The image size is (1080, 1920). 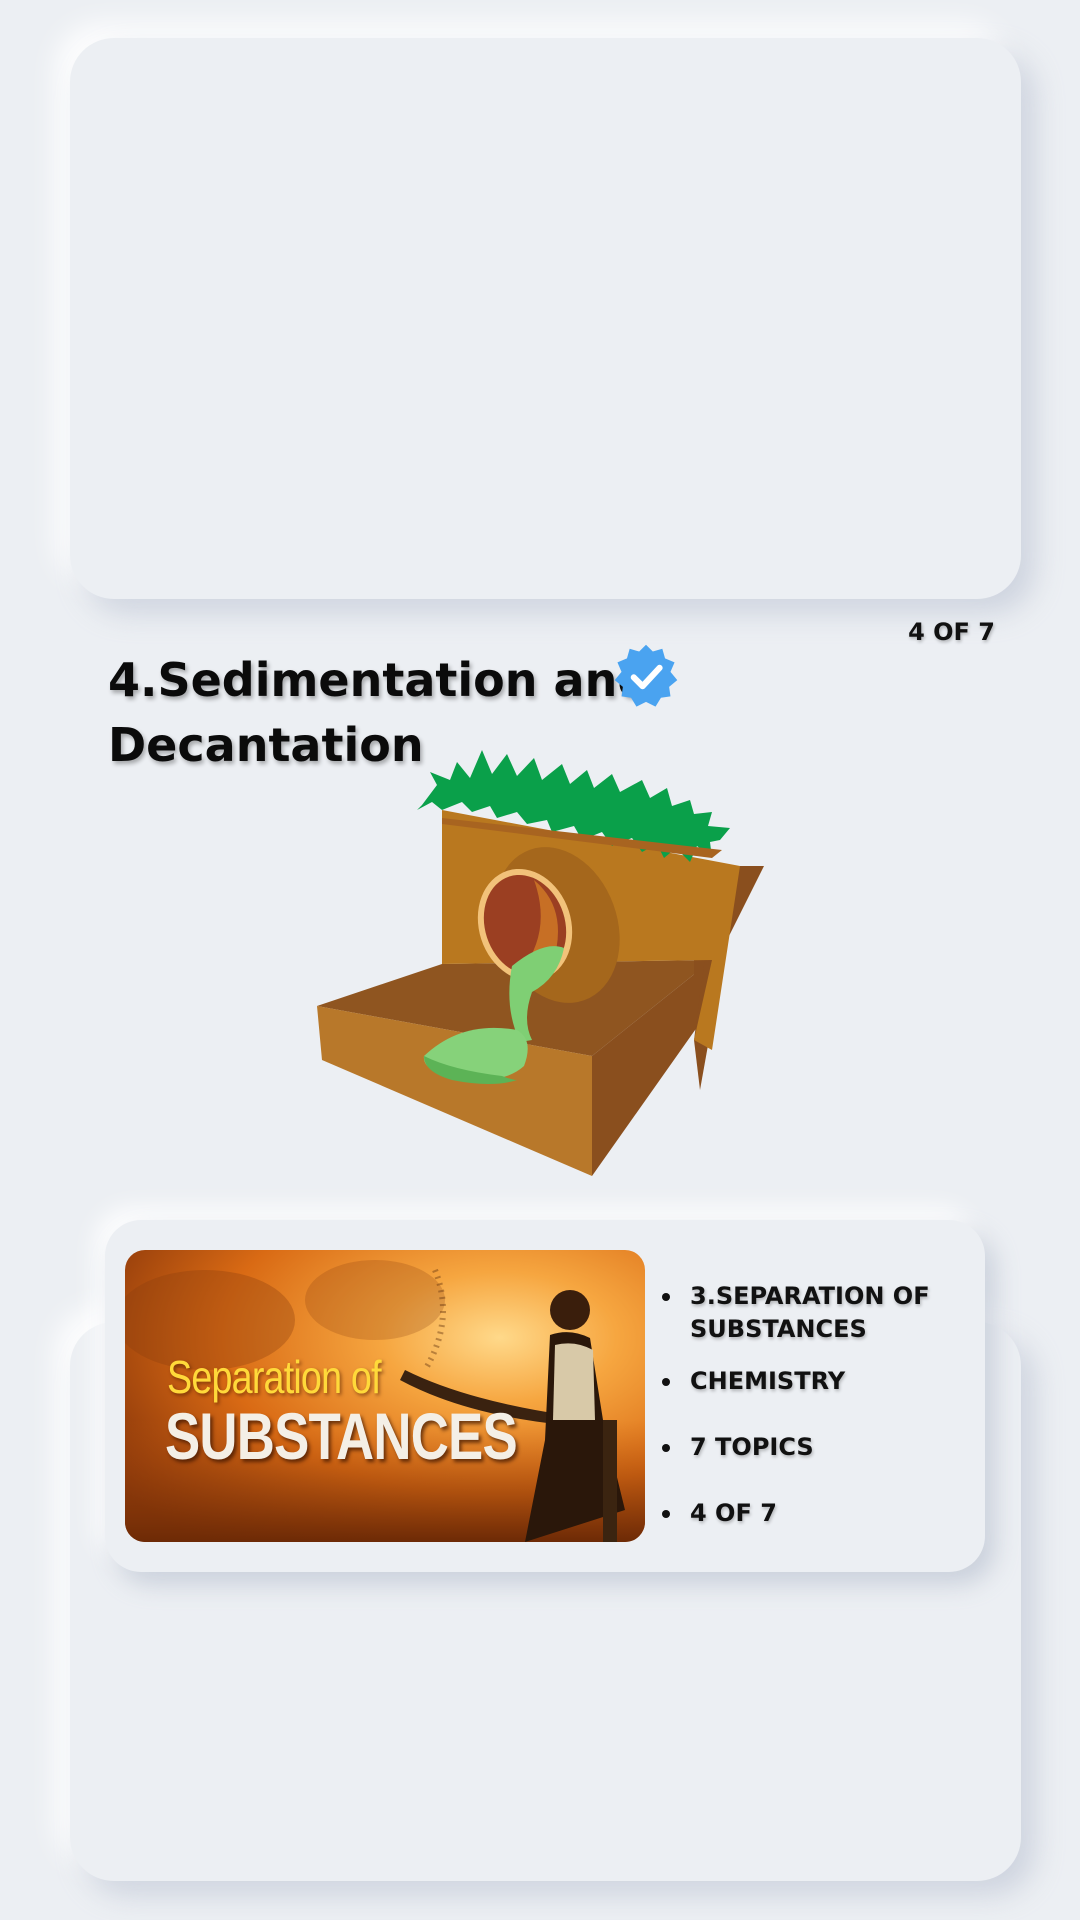 I want to click on verified-badge-icon, so click(x=646, y=675).